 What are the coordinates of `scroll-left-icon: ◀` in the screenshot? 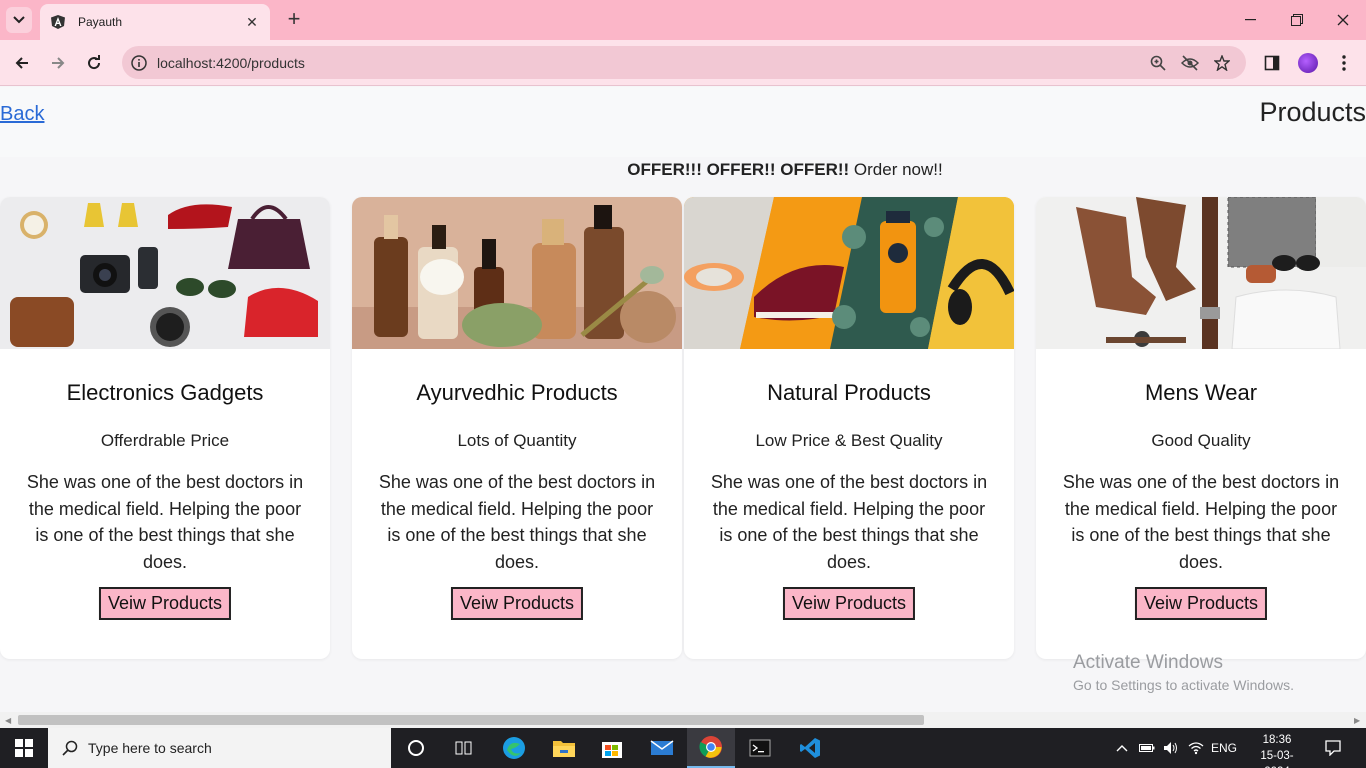 It's located at (8, 720).